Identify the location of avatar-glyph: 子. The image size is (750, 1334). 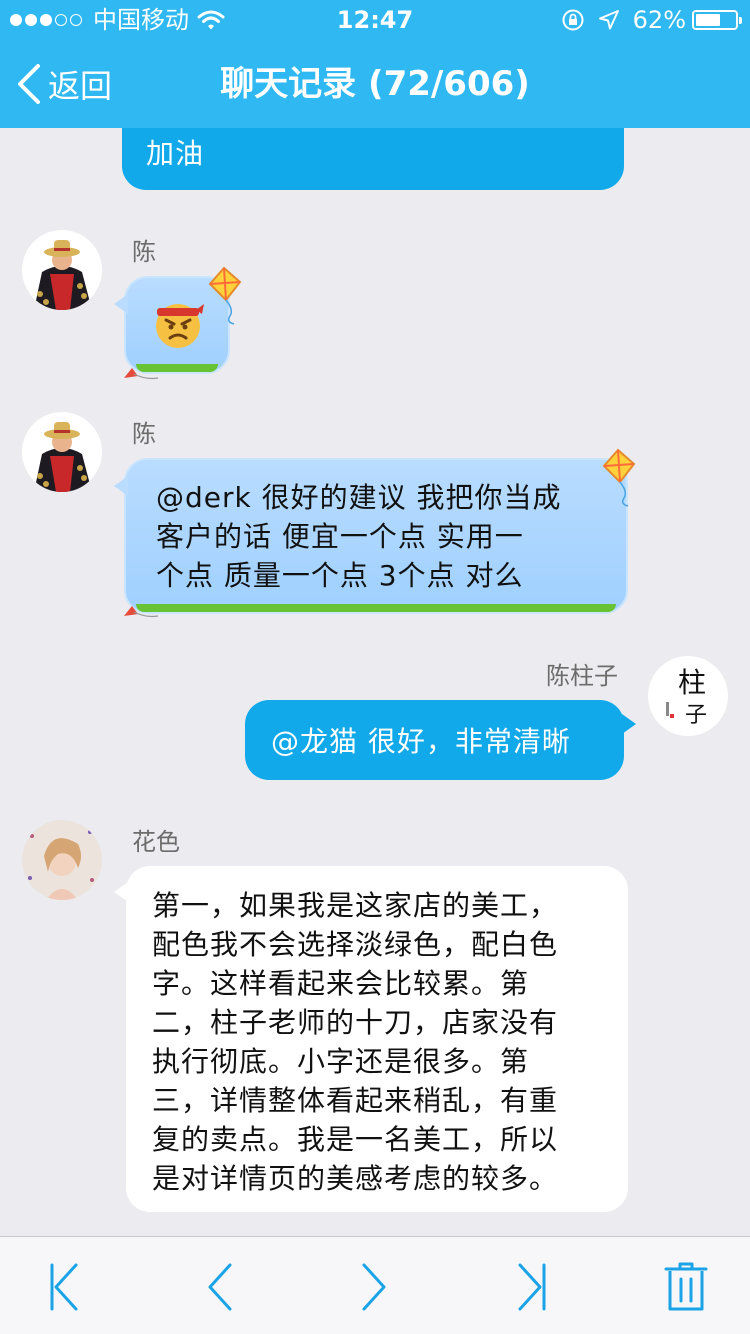
(696, 715).